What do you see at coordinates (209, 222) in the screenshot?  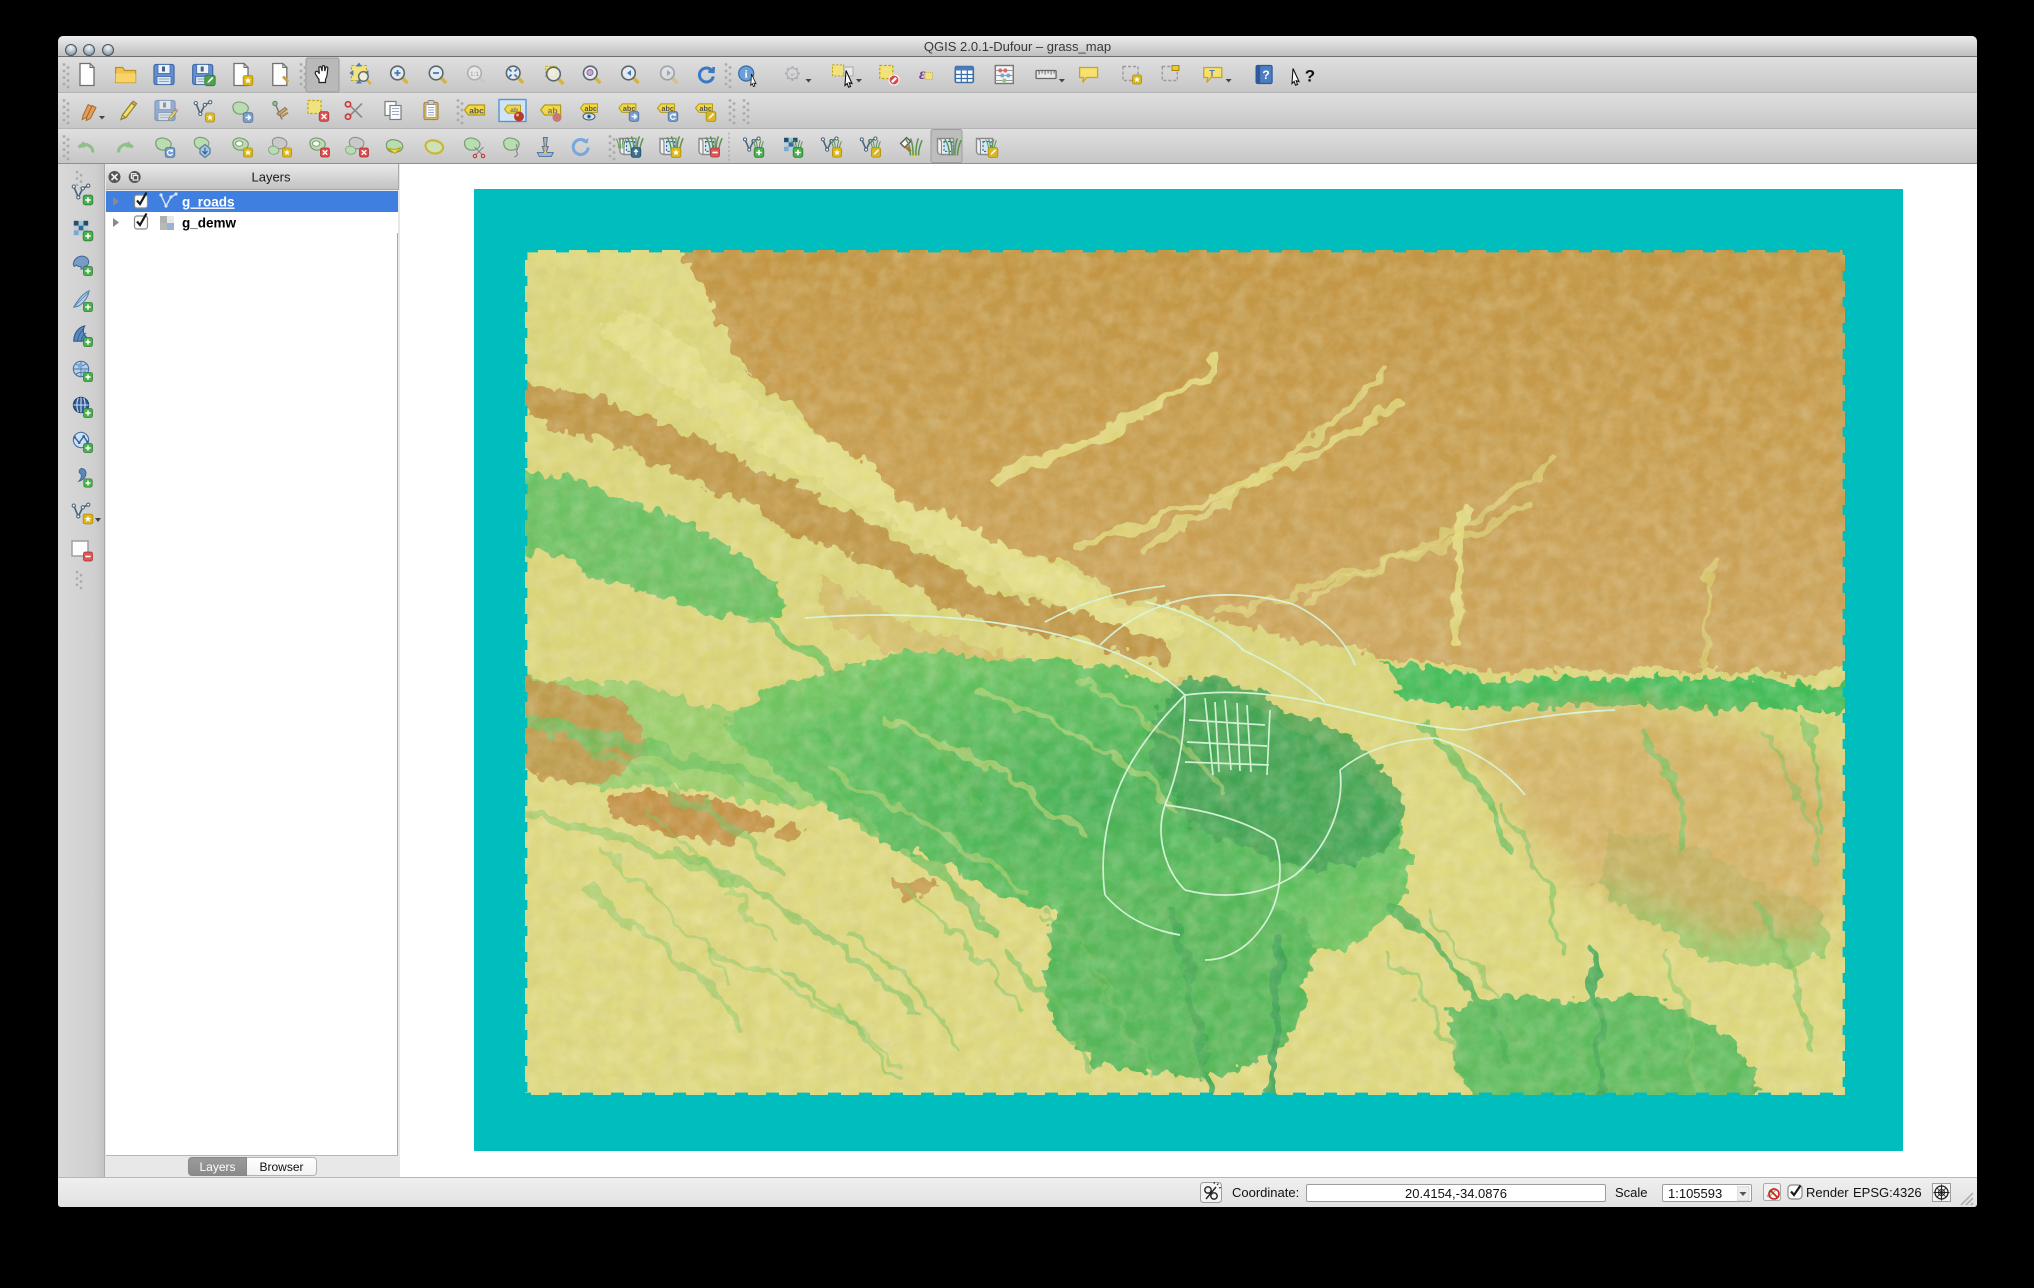 I see `svg-text: g_demw` at bounding box center [209, 222].